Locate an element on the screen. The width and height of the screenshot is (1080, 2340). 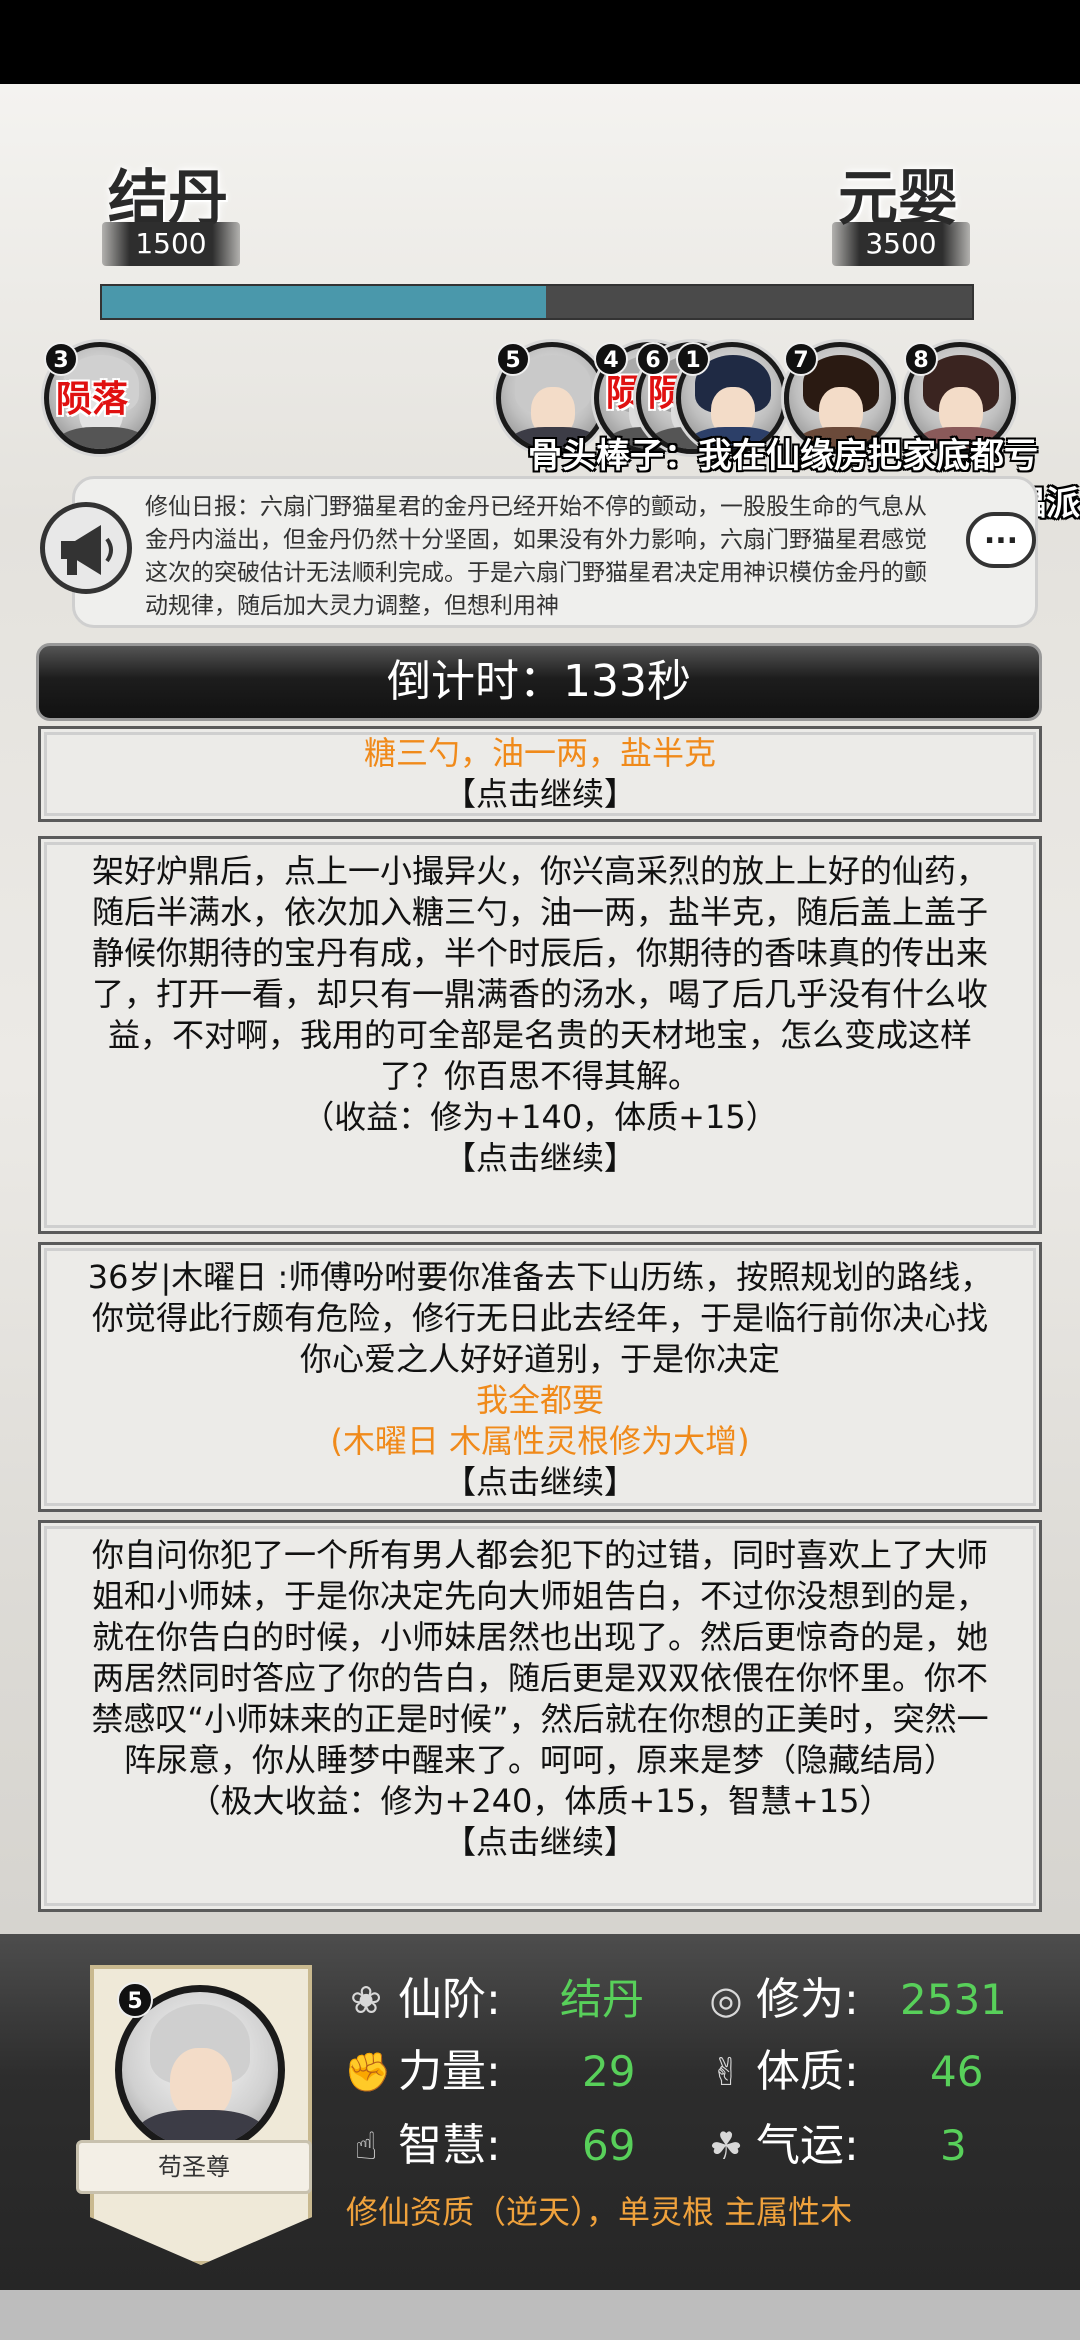
megaphone-glyph is located at coordinates (87, 550).